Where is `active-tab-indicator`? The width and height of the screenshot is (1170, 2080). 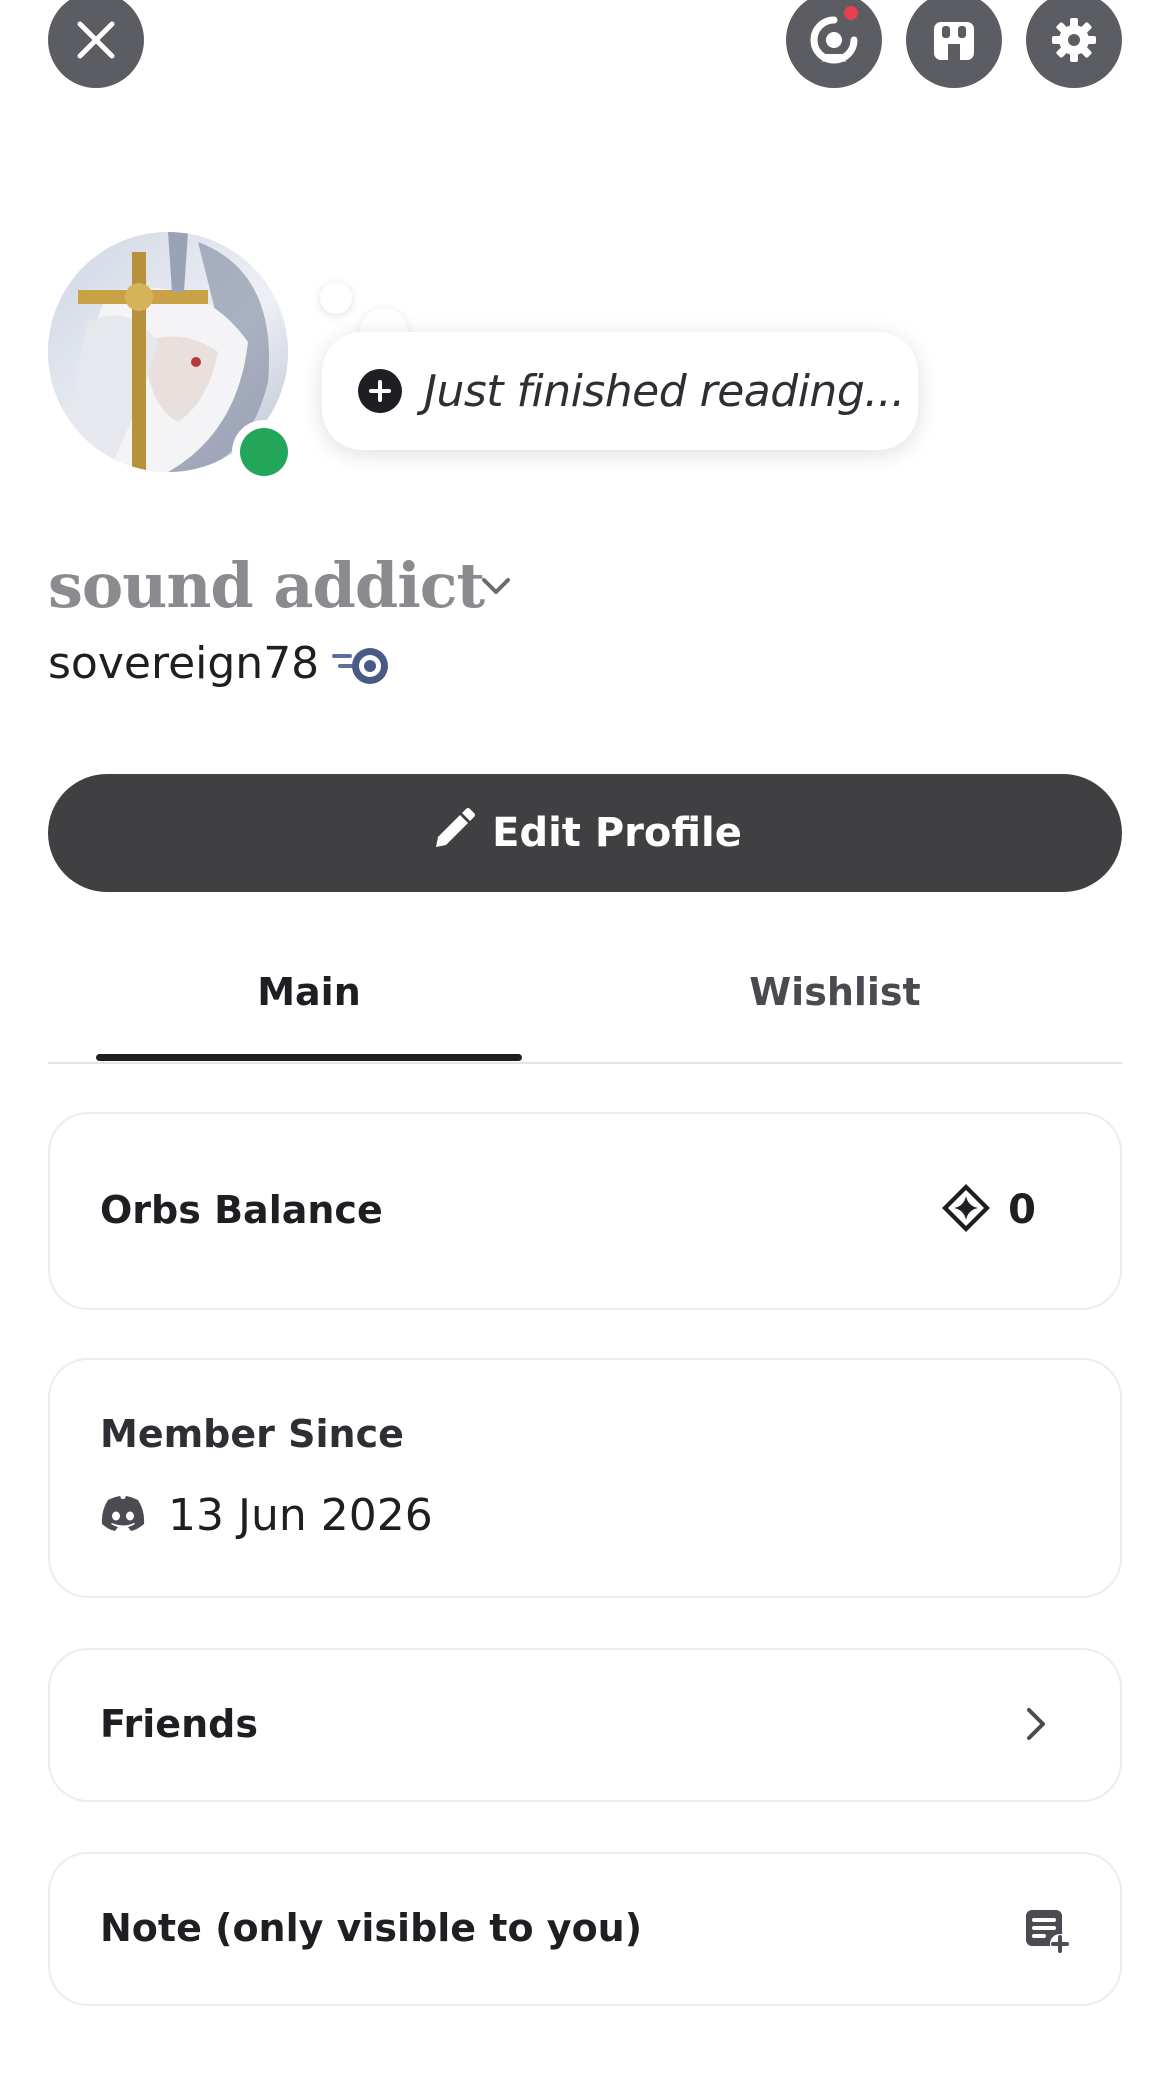
active-tab-indicator is located at coordinates (309, 1057).